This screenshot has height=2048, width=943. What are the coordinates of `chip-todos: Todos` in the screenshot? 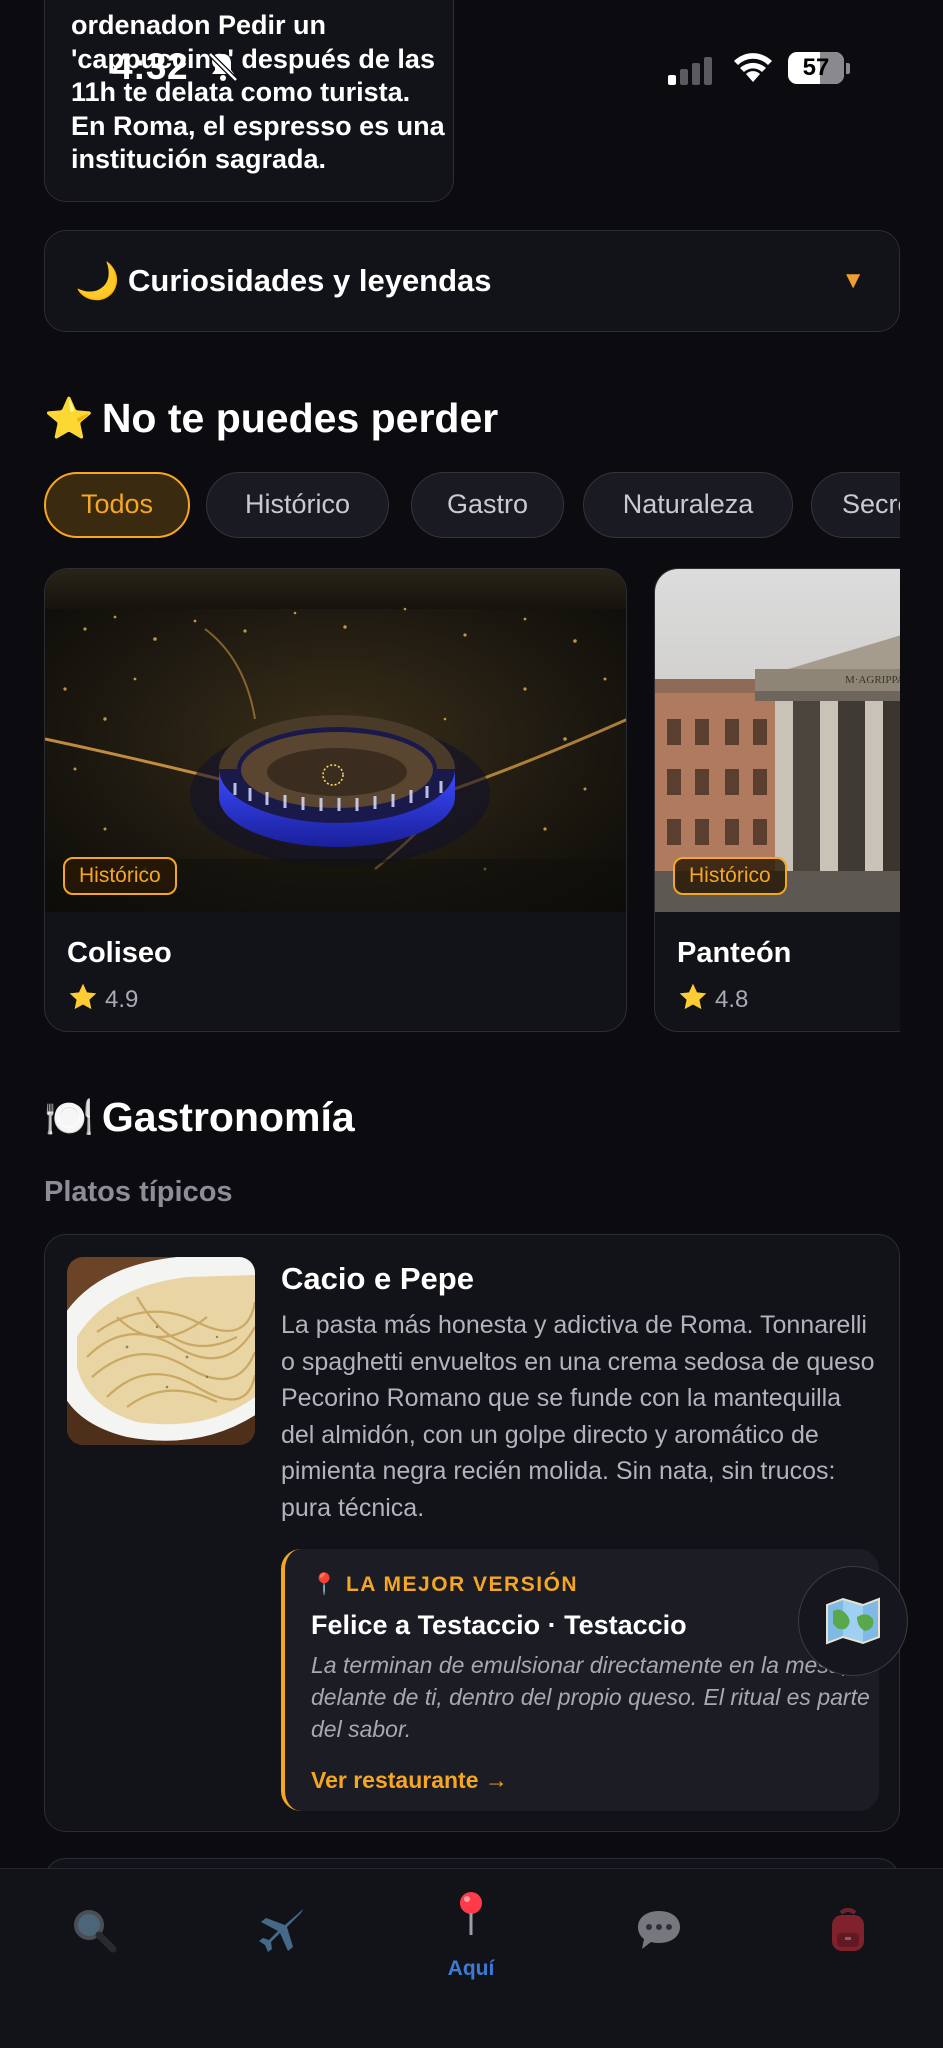 It's located at (117, 505).